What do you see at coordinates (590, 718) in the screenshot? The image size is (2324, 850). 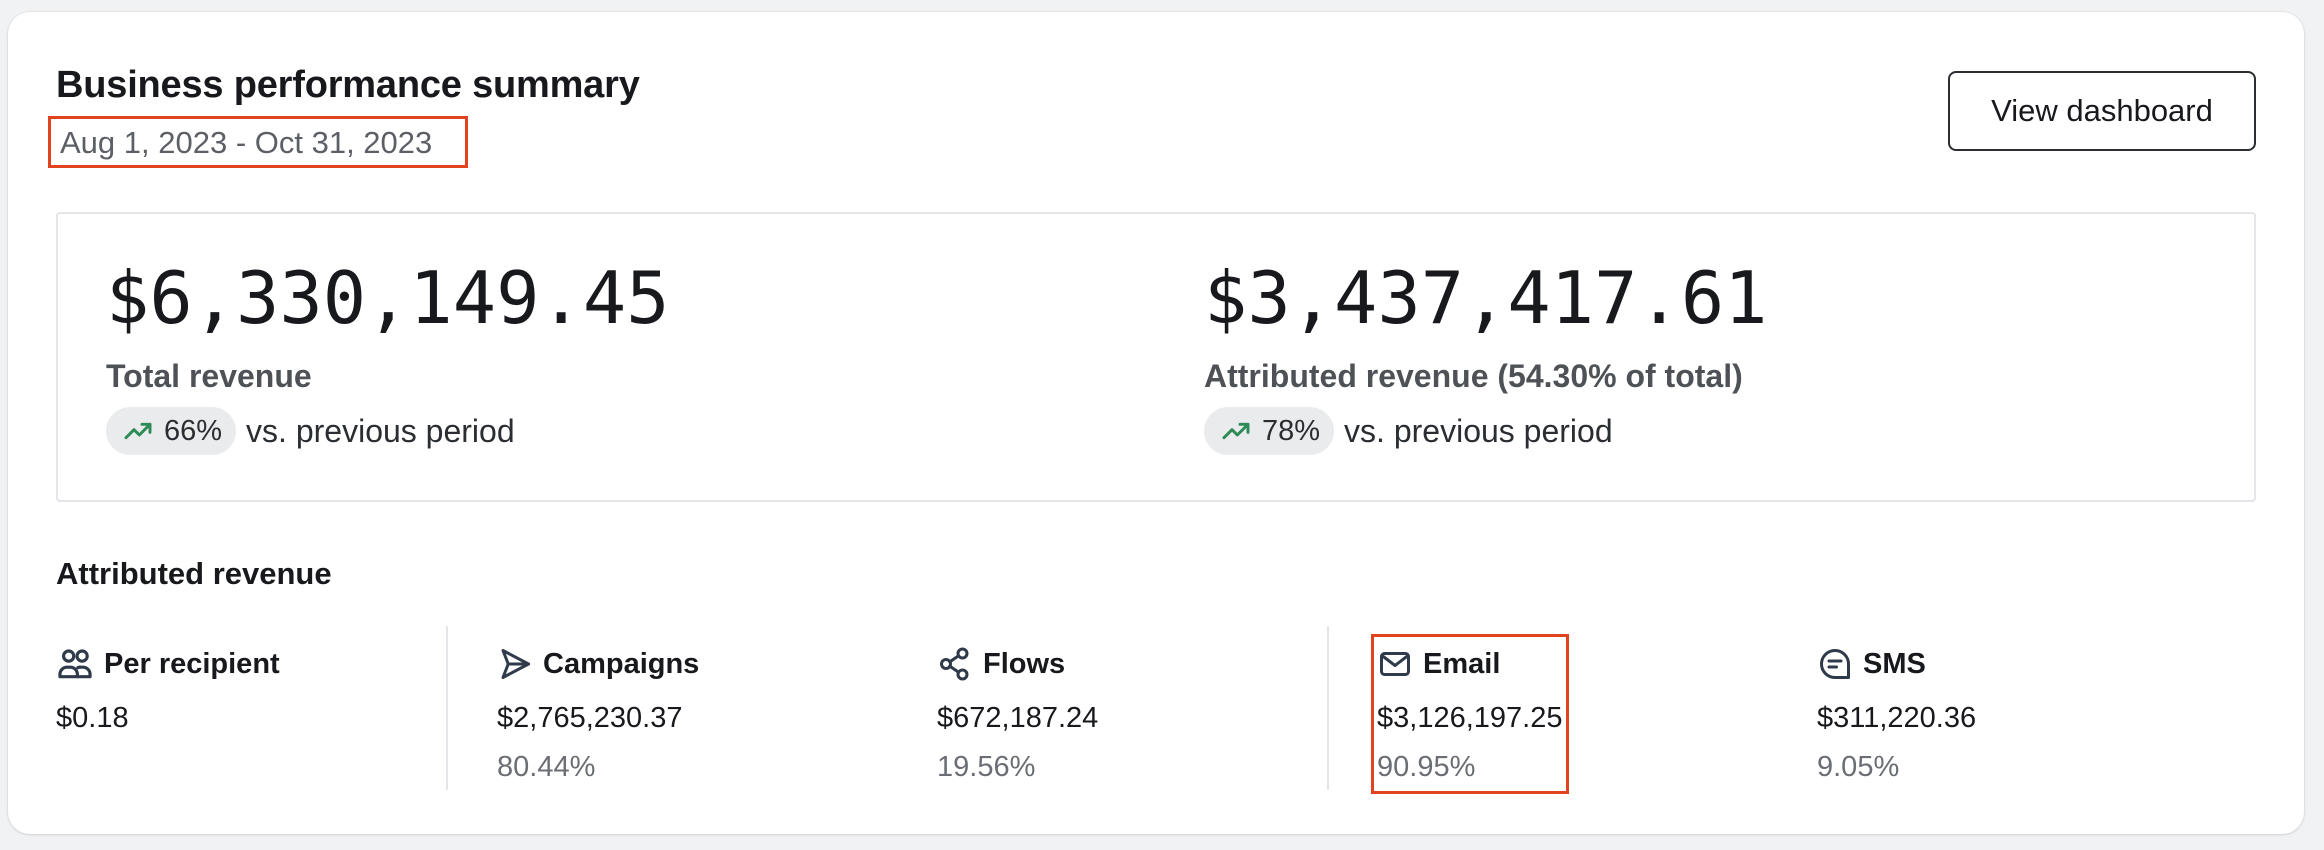 I see `channel-value: $2,765,230.37` at bounding box center [590, 718].